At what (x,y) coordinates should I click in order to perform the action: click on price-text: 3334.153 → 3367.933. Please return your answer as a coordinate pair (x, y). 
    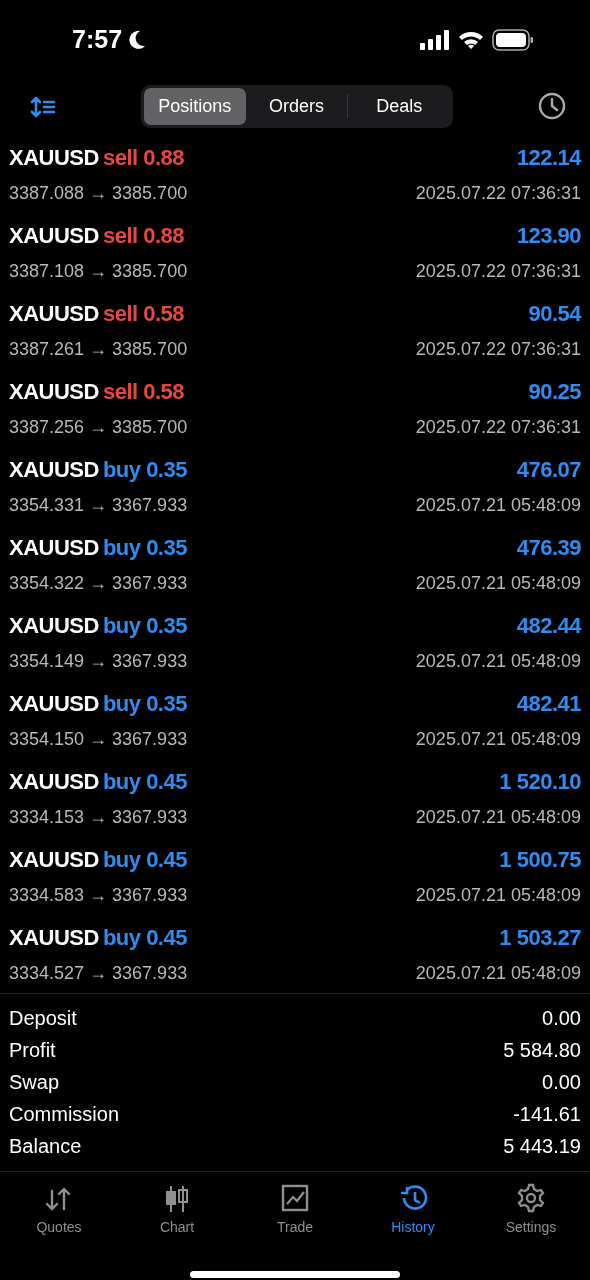
    Looking at the image, I should click on (98, 817).